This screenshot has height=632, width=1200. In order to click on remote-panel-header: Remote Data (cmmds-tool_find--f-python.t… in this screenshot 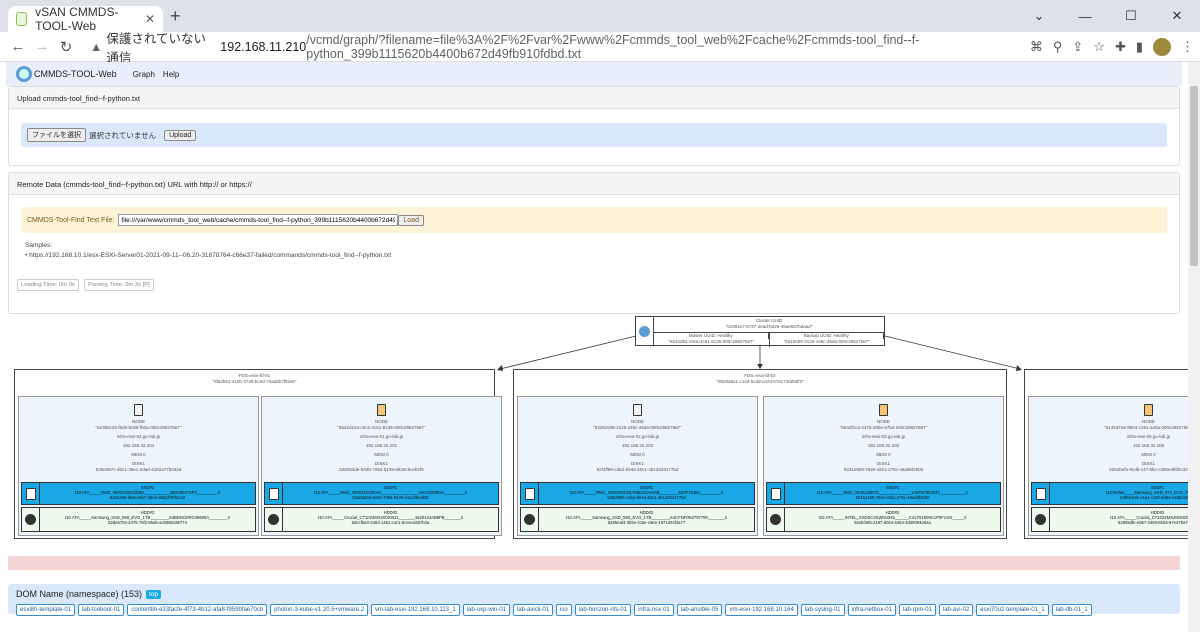, I will do `click(594, 184)`.